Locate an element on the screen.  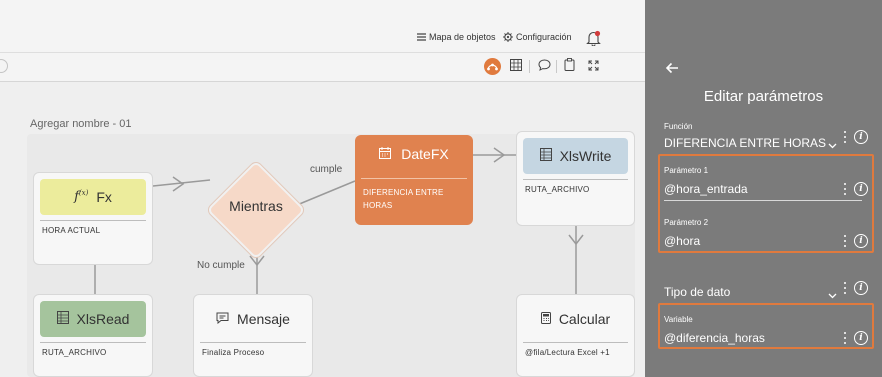
function-icon: f(x) is located at coordinates (81, 197).